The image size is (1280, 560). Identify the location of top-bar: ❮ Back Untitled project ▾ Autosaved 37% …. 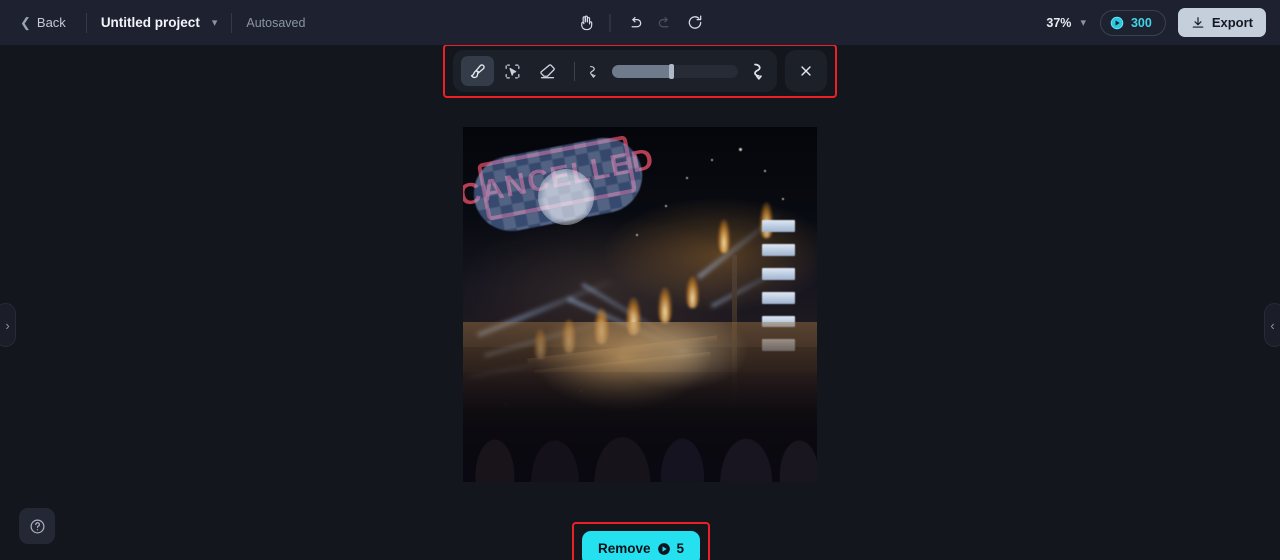
(640, 22).